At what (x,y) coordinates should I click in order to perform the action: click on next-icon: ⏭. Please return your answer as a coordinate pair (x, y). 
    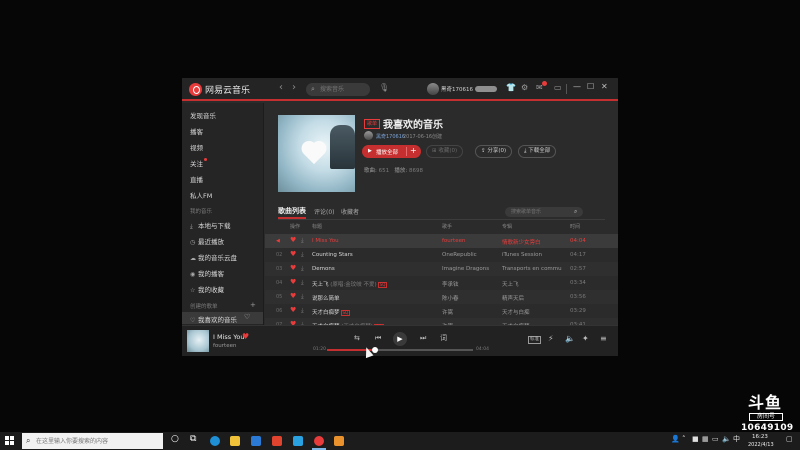
    Looking at the image, I should click on (423, 338).